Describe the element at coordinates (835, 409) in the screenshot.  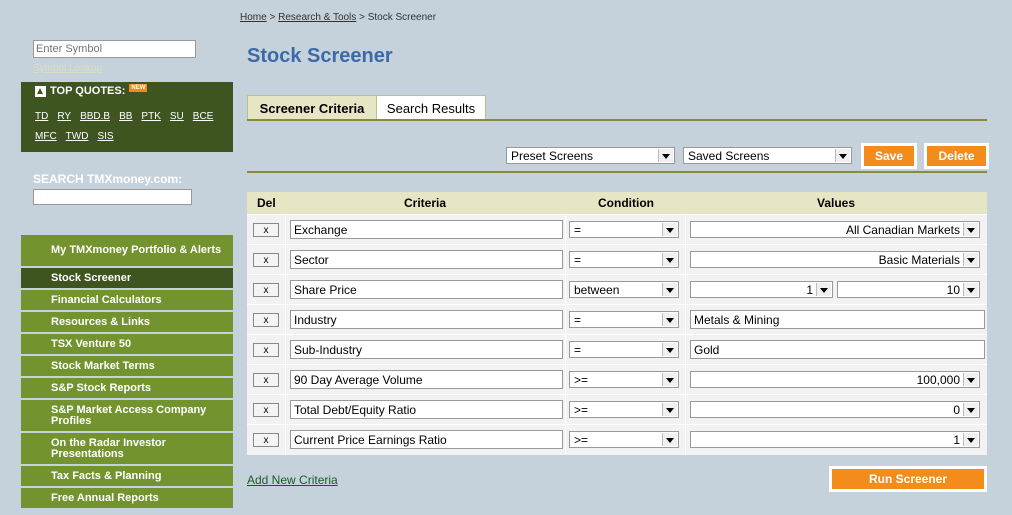
I see `value-select: 0` at that location.